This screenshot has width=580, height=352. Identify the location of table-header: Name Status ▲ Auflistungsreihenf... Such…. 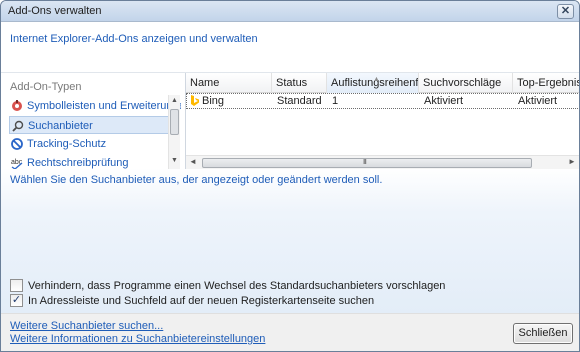
(382, 83).